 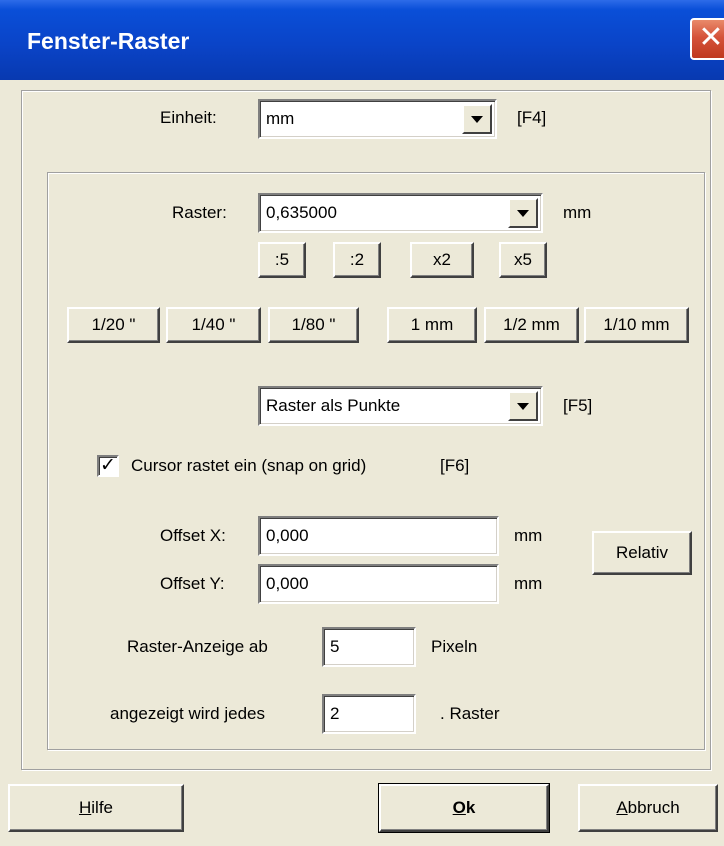 What do you see at coordinates (188, 117) in the screenshot?
I see `einheit-label: Einheit:` at bounding box center [188, 117].